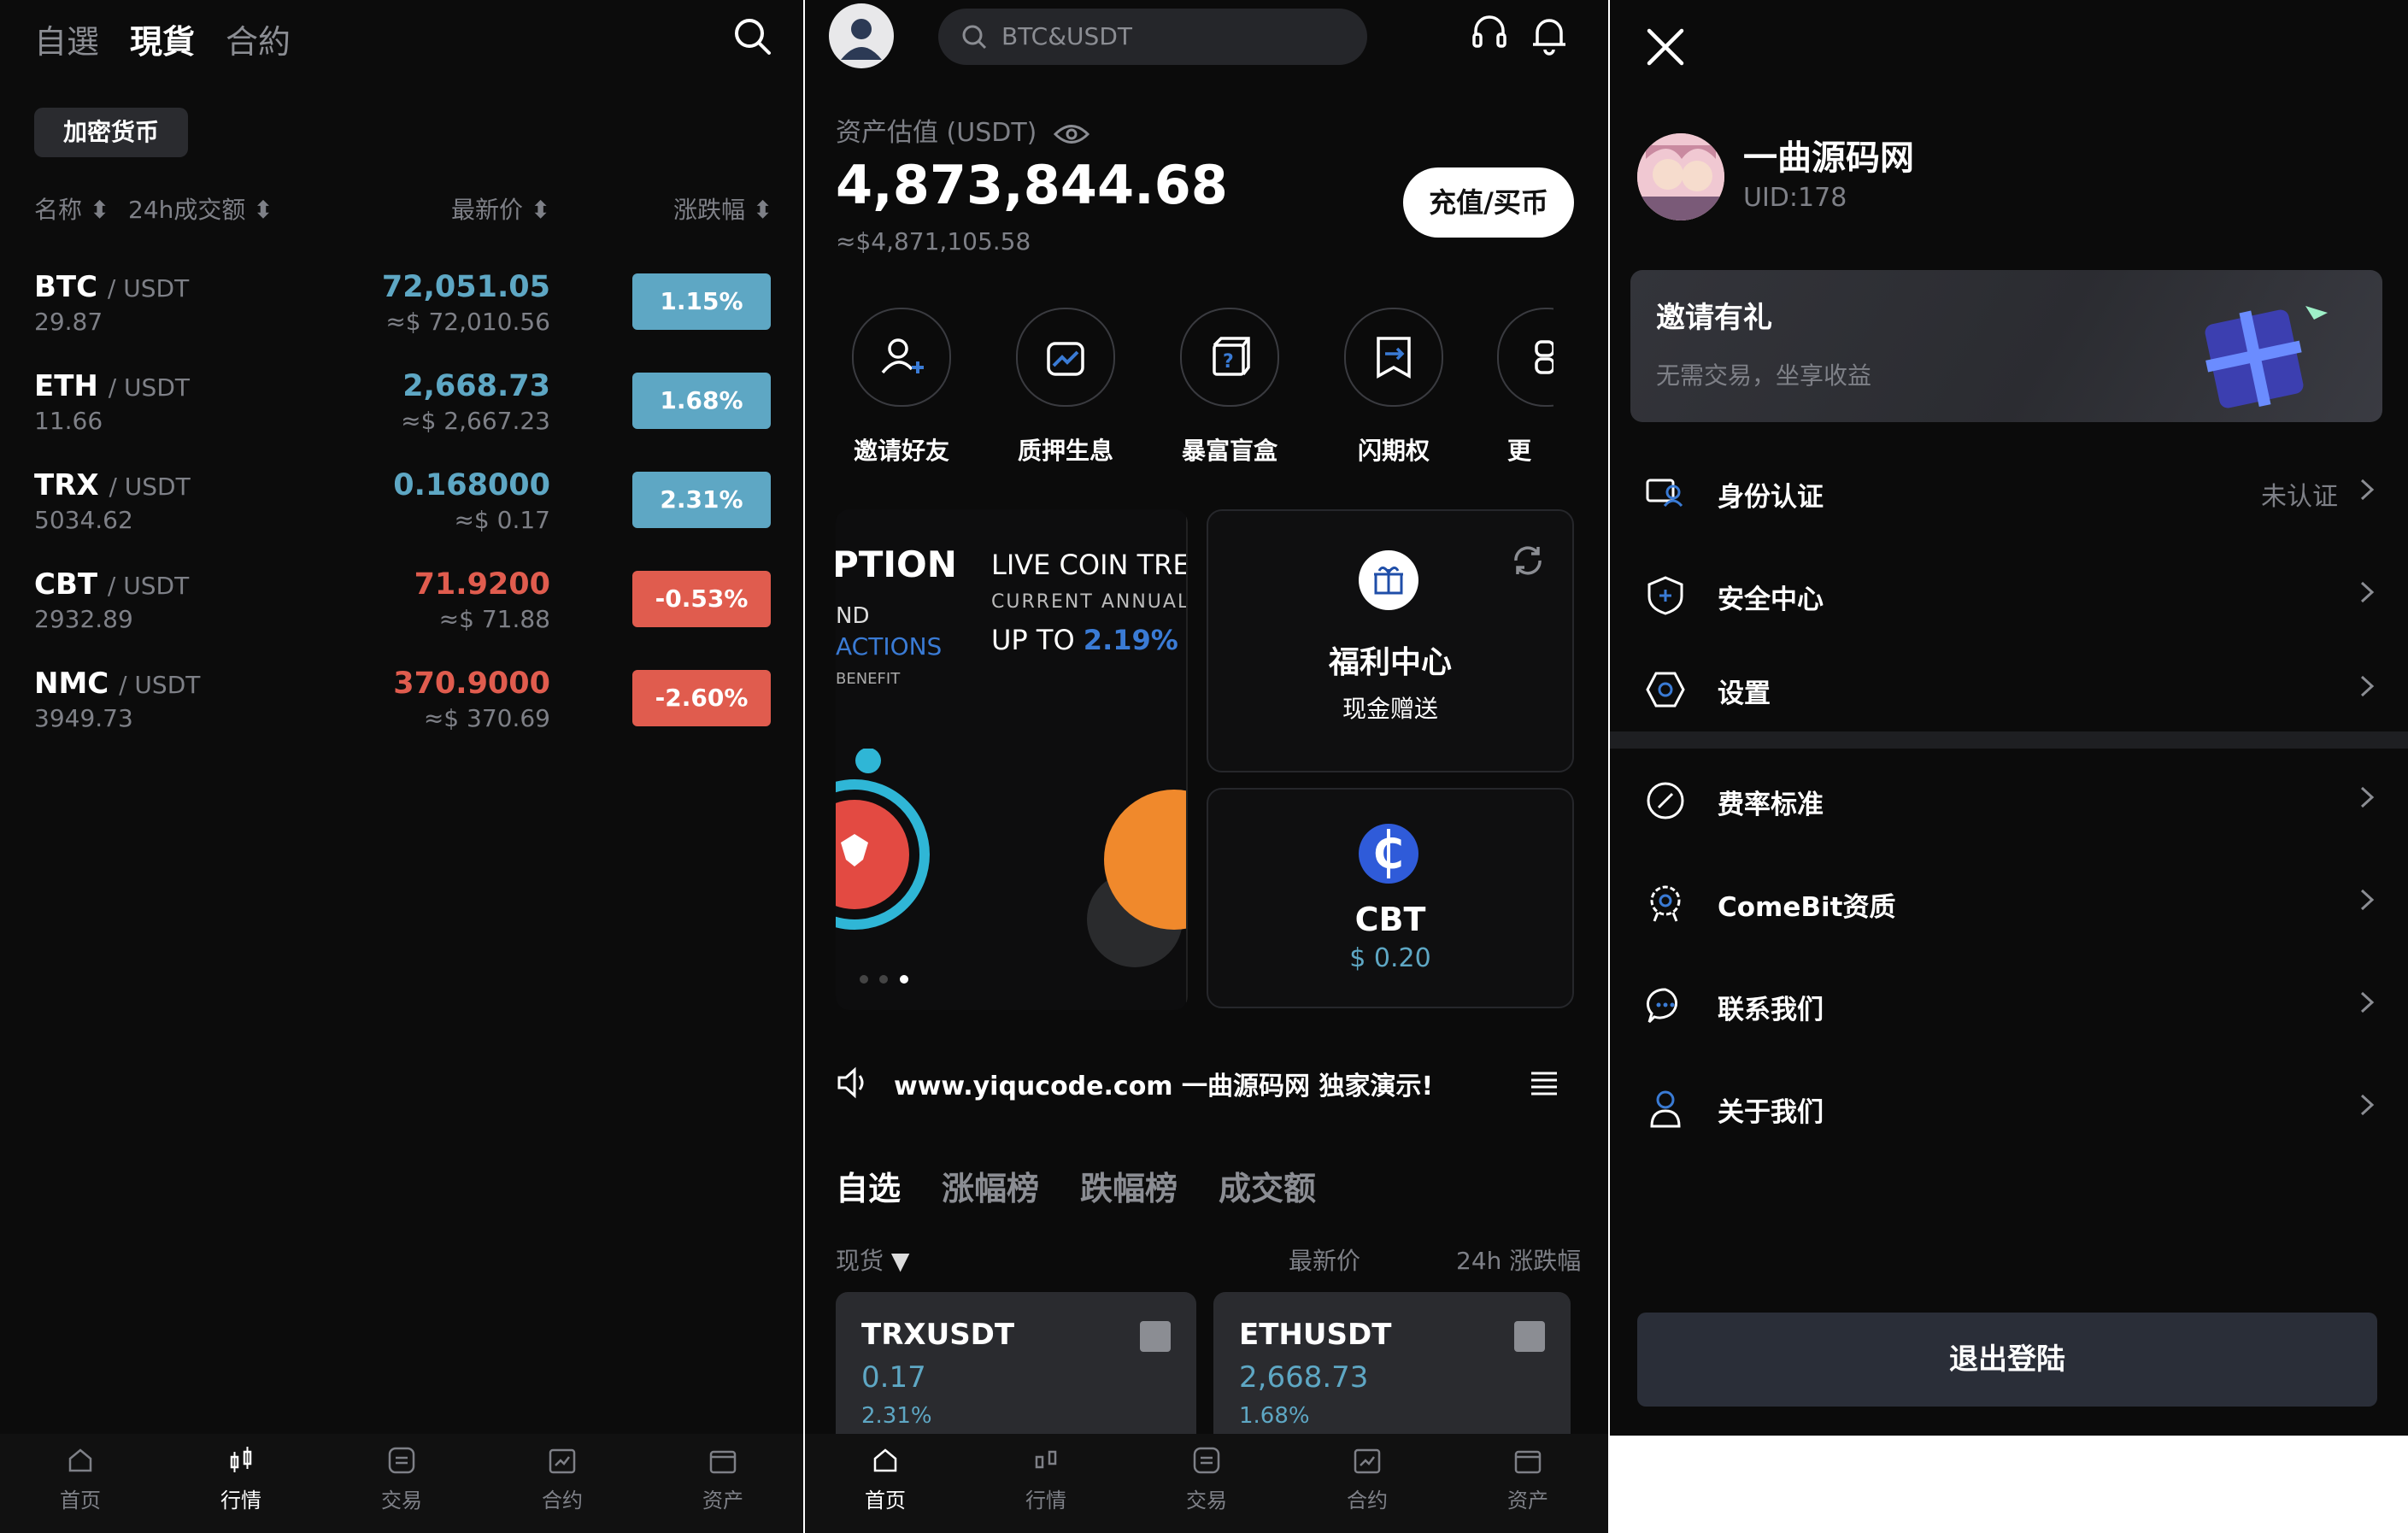 This screenshot has height=1533, width=2408. I want to click on menu-item: 安全中心, so click(2011, 594).